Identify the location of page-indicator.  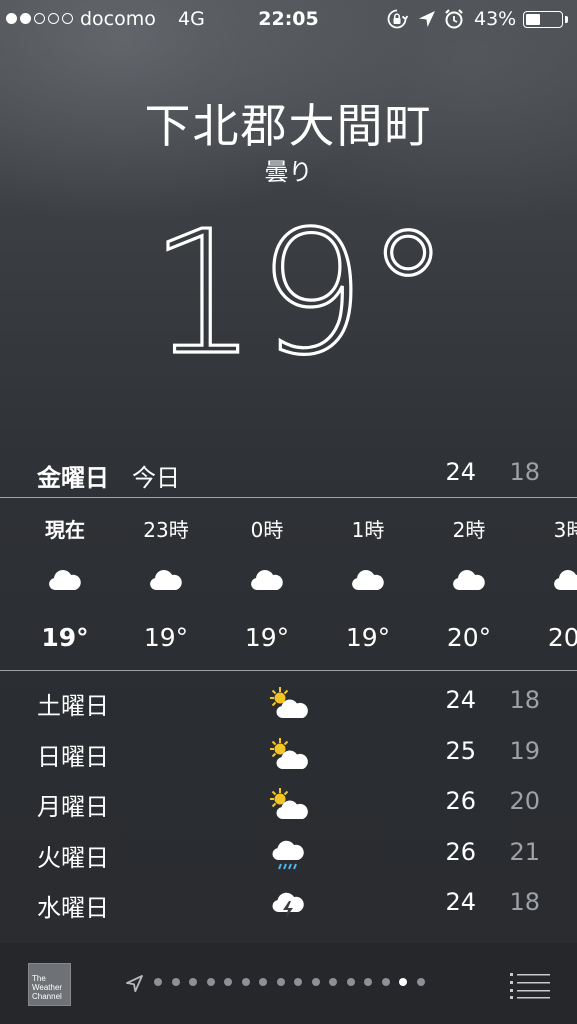
(289, 982).